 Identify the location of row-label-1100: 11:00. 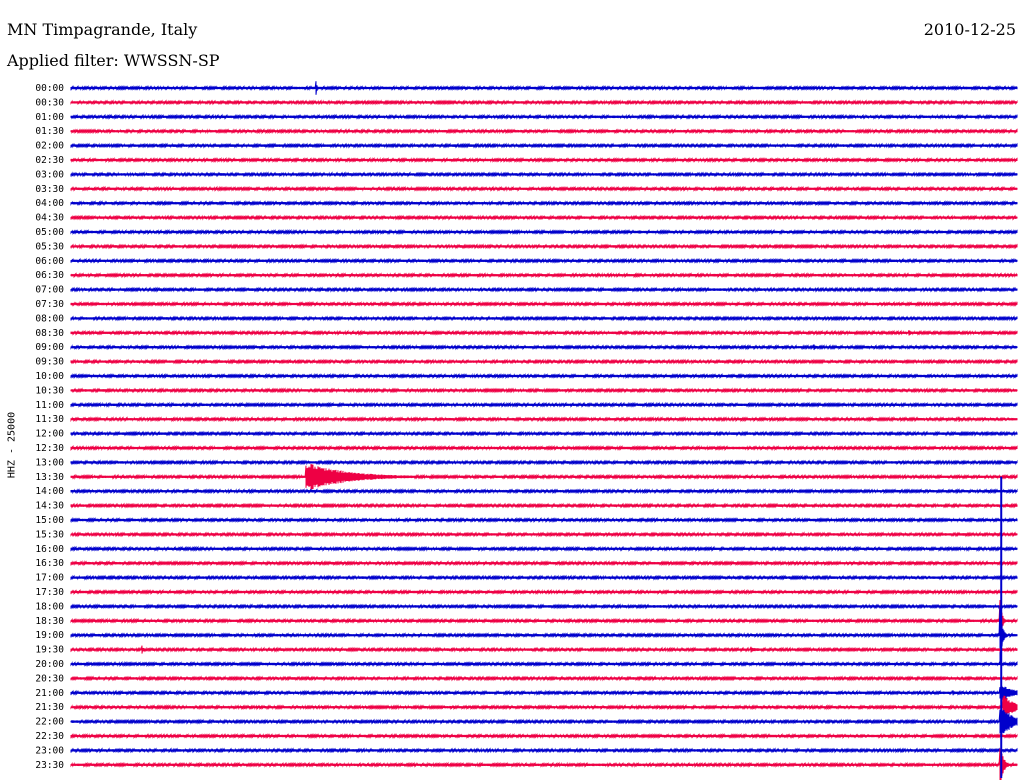
(49, 405).